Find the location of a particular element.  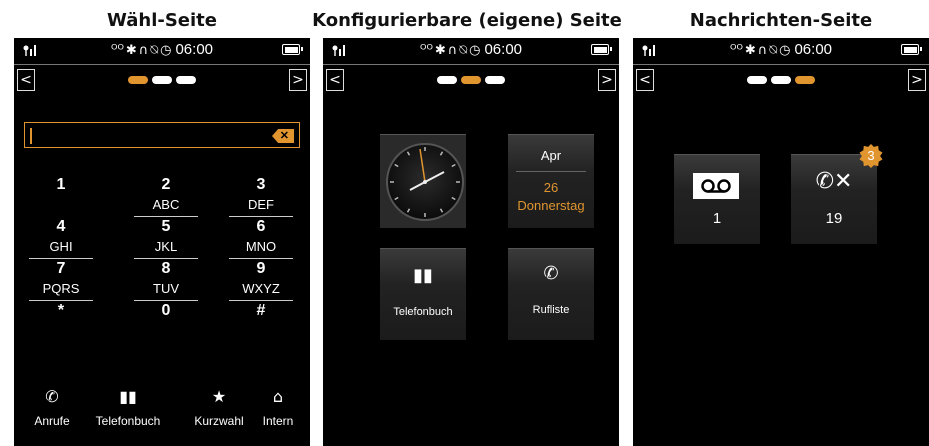

phonebook-label: Telefonbuch is located at coordinates (423, 312).